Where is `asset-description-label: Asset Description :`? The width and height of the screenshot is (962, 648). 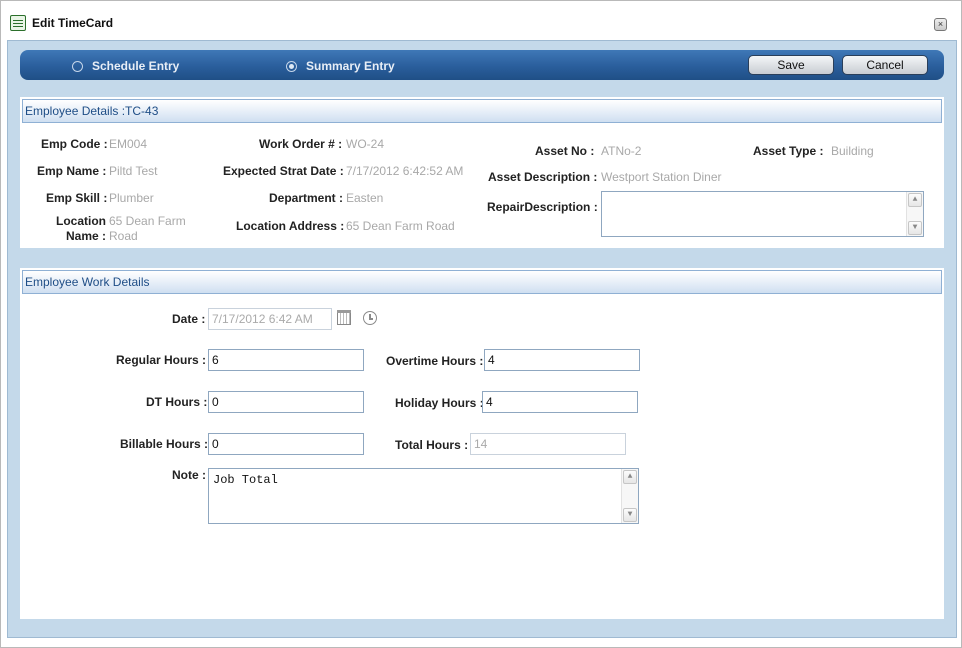 asset-description-label: Asset Description : is located at coordinates (543, 177).